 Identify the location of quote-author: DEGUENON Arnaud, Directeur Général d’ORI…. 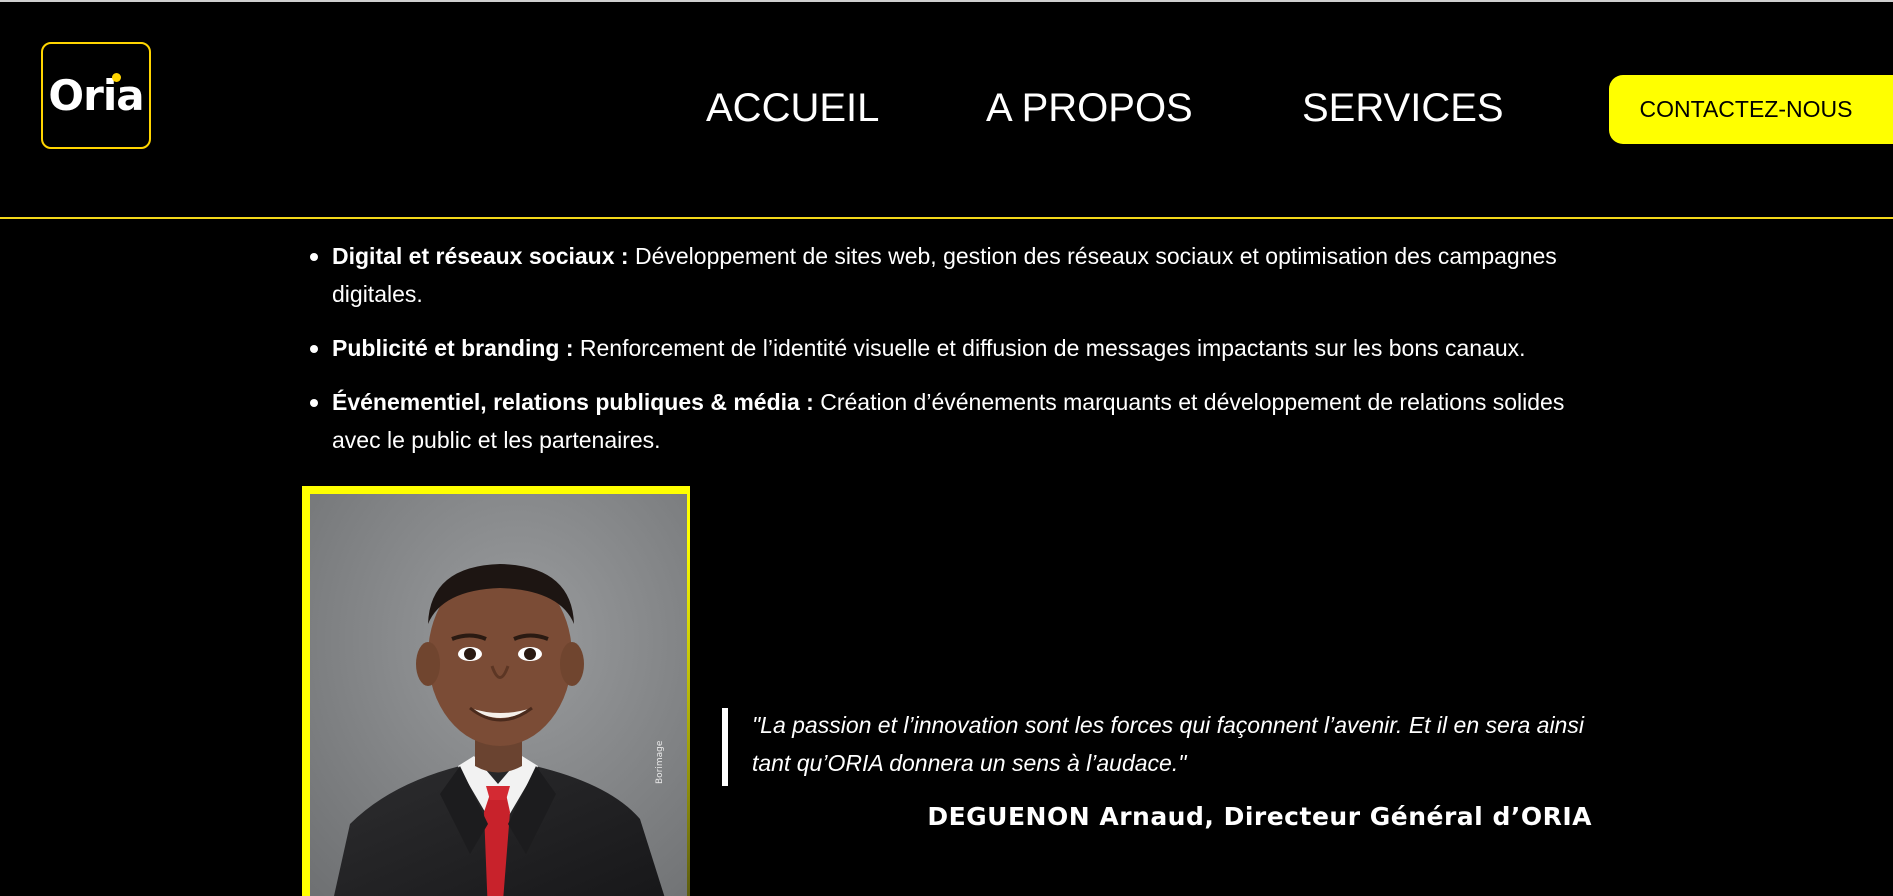
(1259, 816).